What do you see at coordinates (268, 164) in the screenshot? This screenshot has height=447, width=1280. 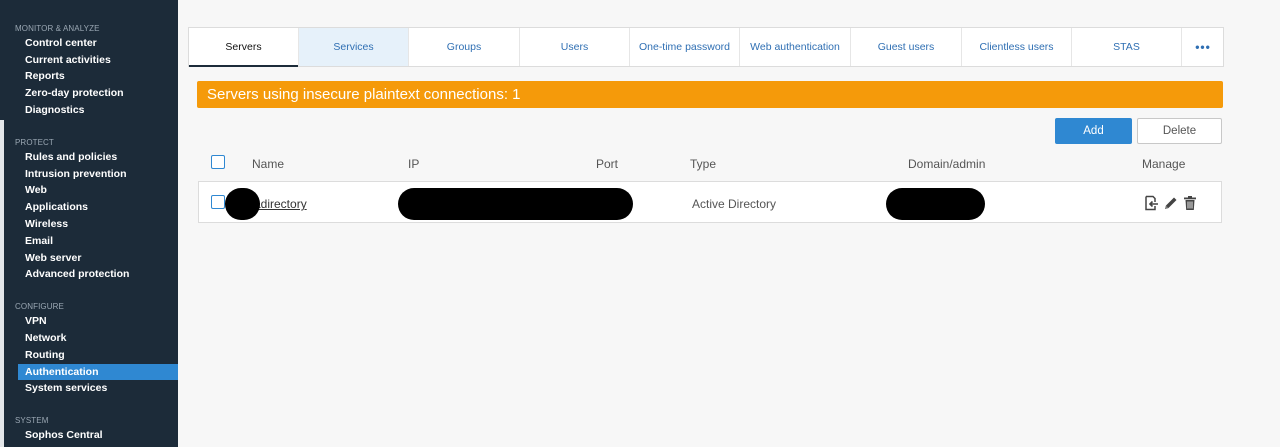 I see `column-header-name: Name` at bounding box center [268, 164].